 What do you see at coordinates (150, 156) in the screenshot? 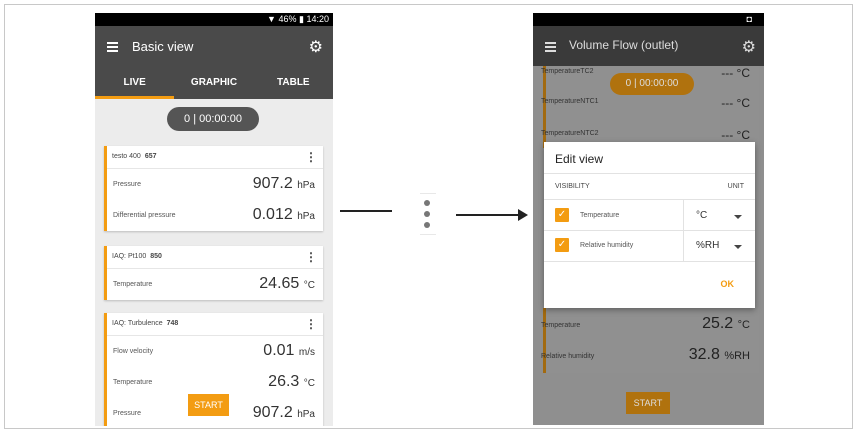
I see `device-serial: 657` at bounding box center [150, 156].